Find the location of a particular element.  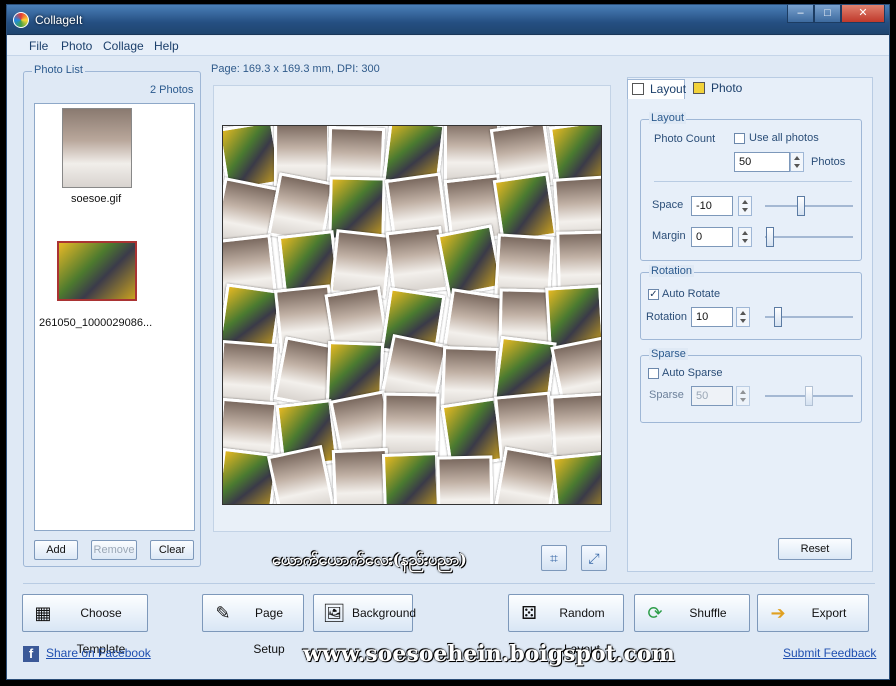

photo-count-stepper is located at coordinates (797, 162).